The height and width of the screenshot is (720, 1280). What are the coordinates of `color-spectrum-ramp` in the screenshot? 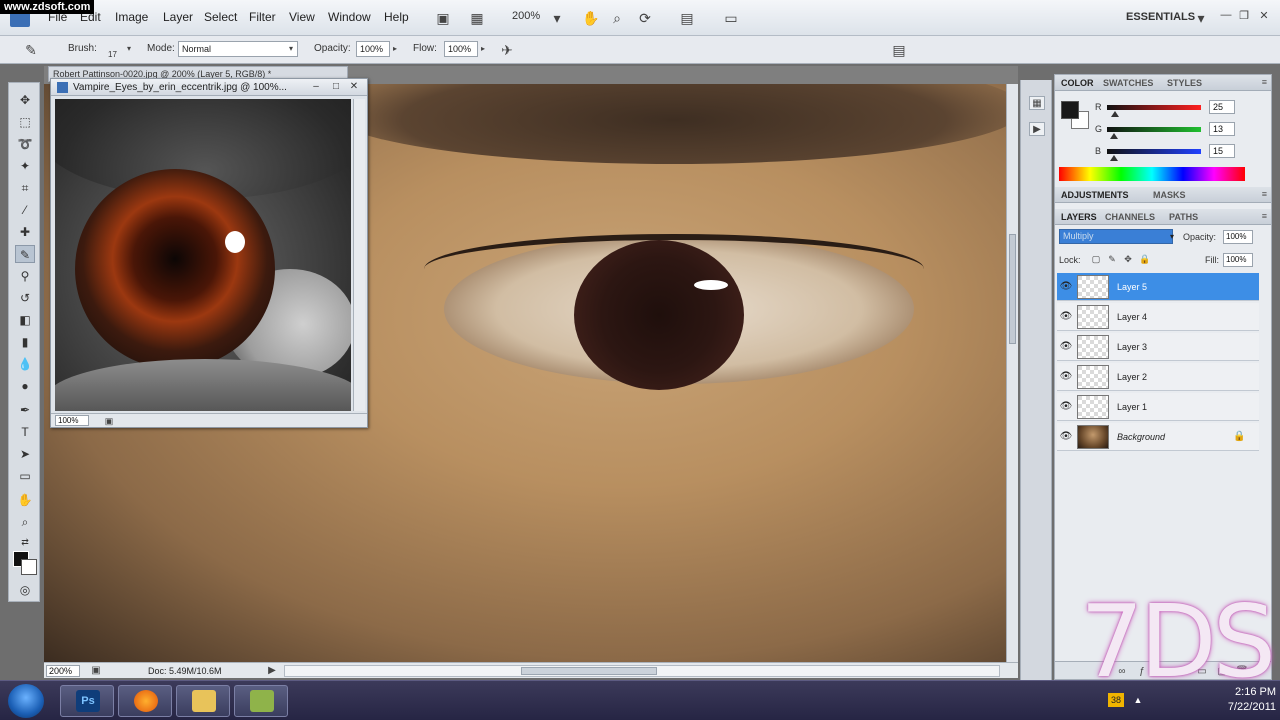 It's located at (1152, 174).